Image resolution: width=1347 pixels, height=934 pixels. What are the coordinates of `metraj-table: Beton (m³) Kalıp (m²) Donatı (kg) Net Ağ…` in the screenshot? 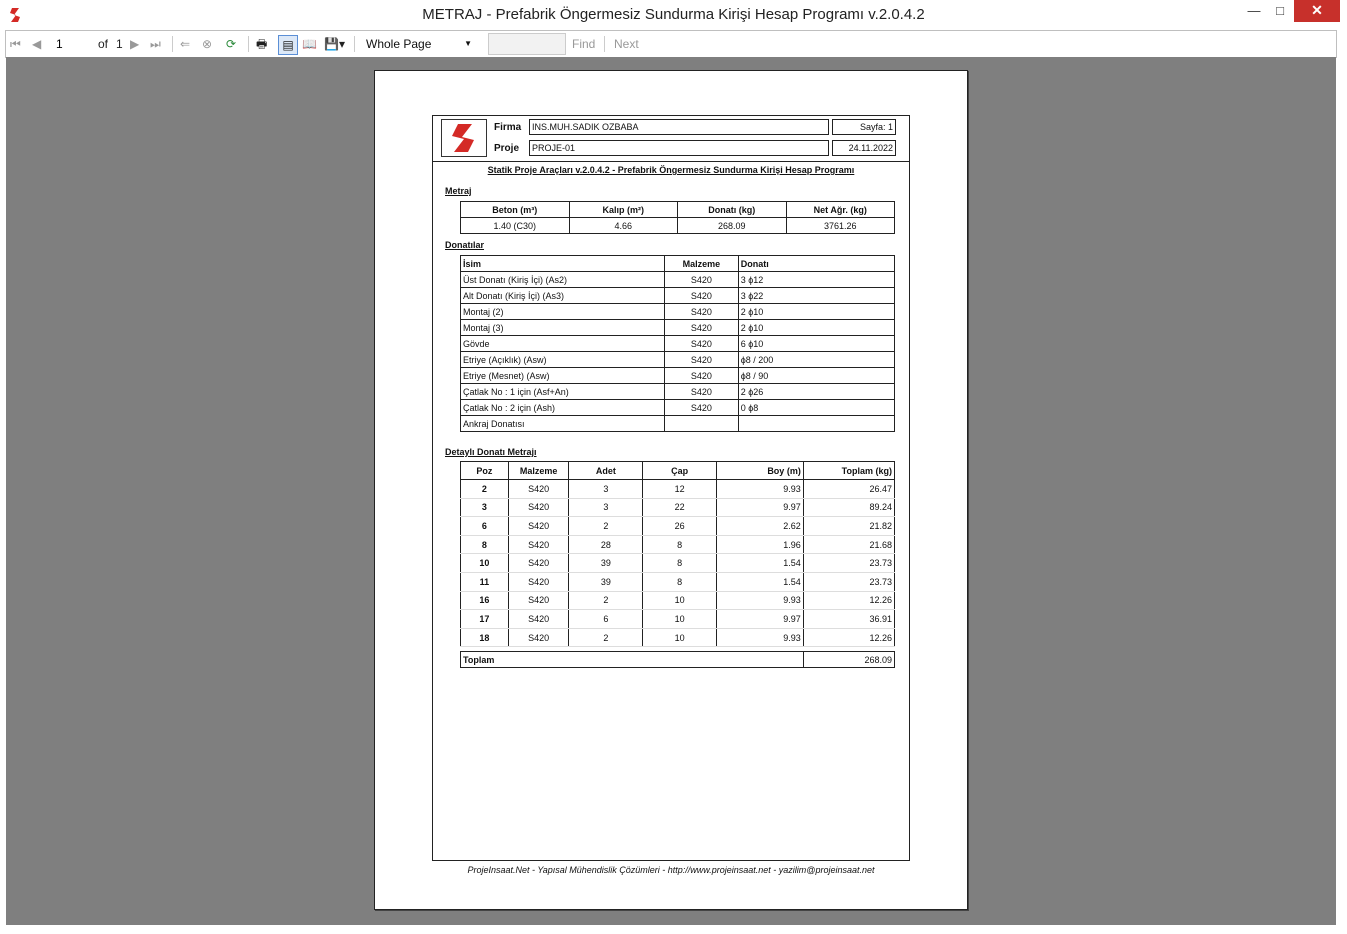 It's located at (677, 217).